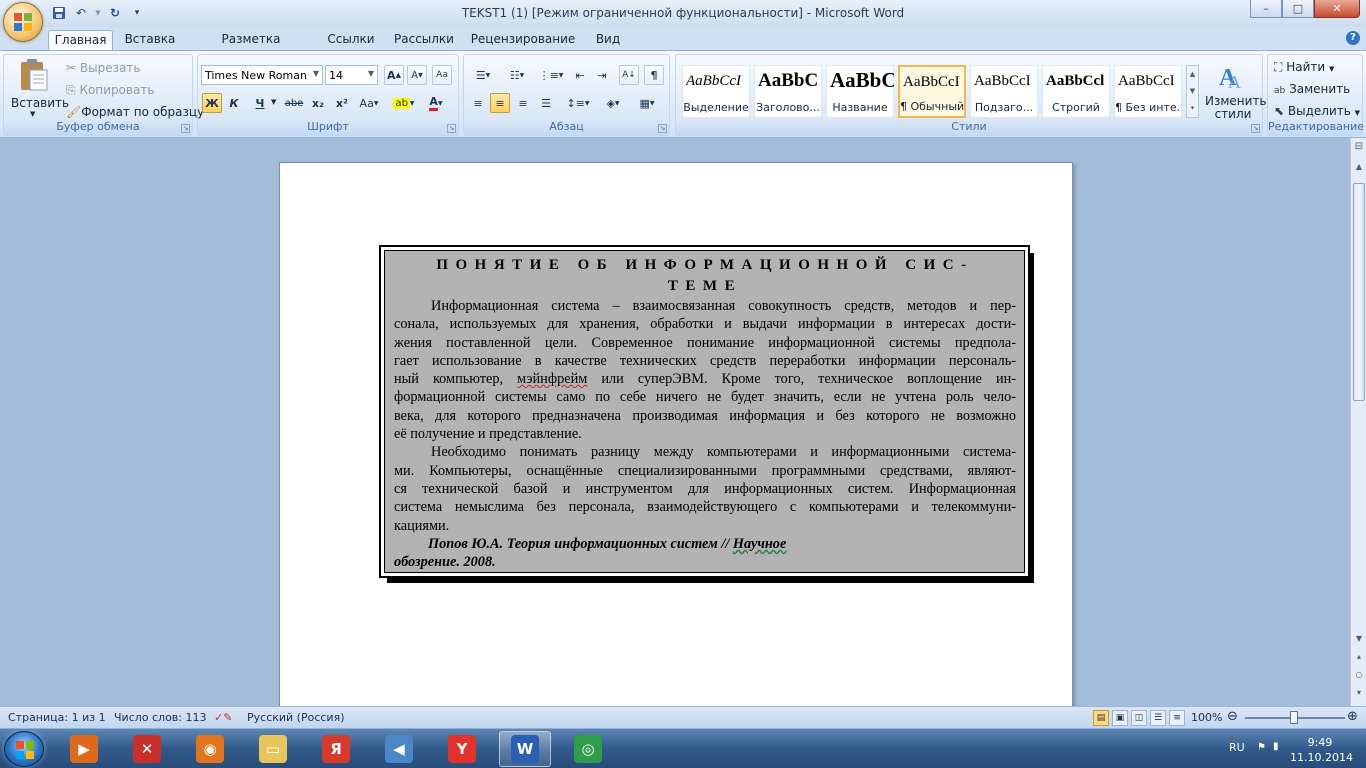 The height and width of the screenshot is (768, 1366). Describe the element at coordinates (478, 103) in the screenshot. I see `align-left-button: ≡` at that location.